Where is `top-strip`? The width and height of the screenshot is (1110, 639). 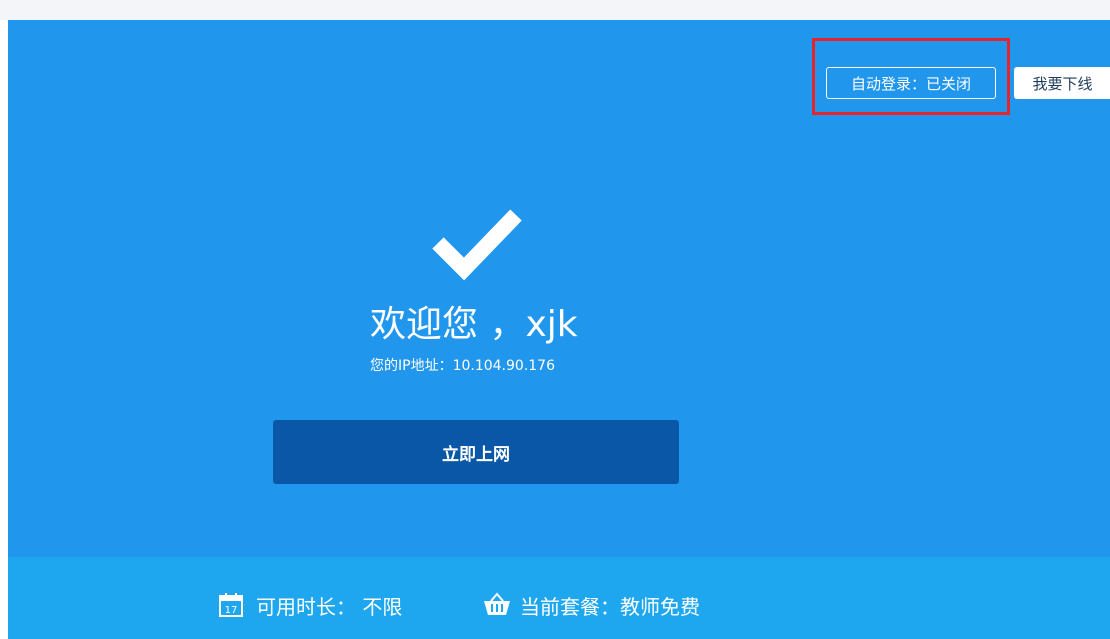 top-strip is located at coordinates (555, 10).